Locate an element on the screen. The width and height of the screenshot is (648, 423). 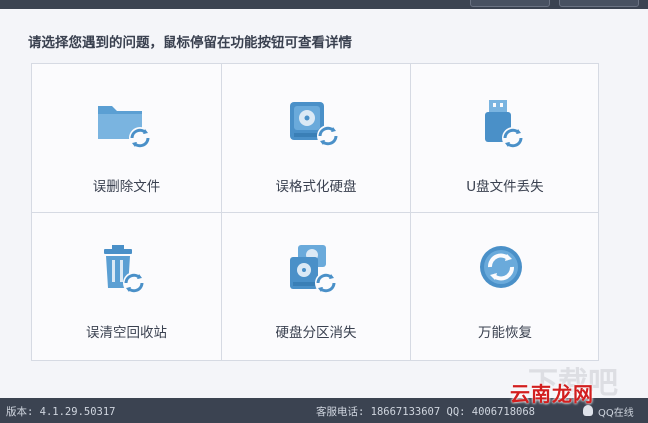
universal-recover-icon is located at coordinates (501, 267).